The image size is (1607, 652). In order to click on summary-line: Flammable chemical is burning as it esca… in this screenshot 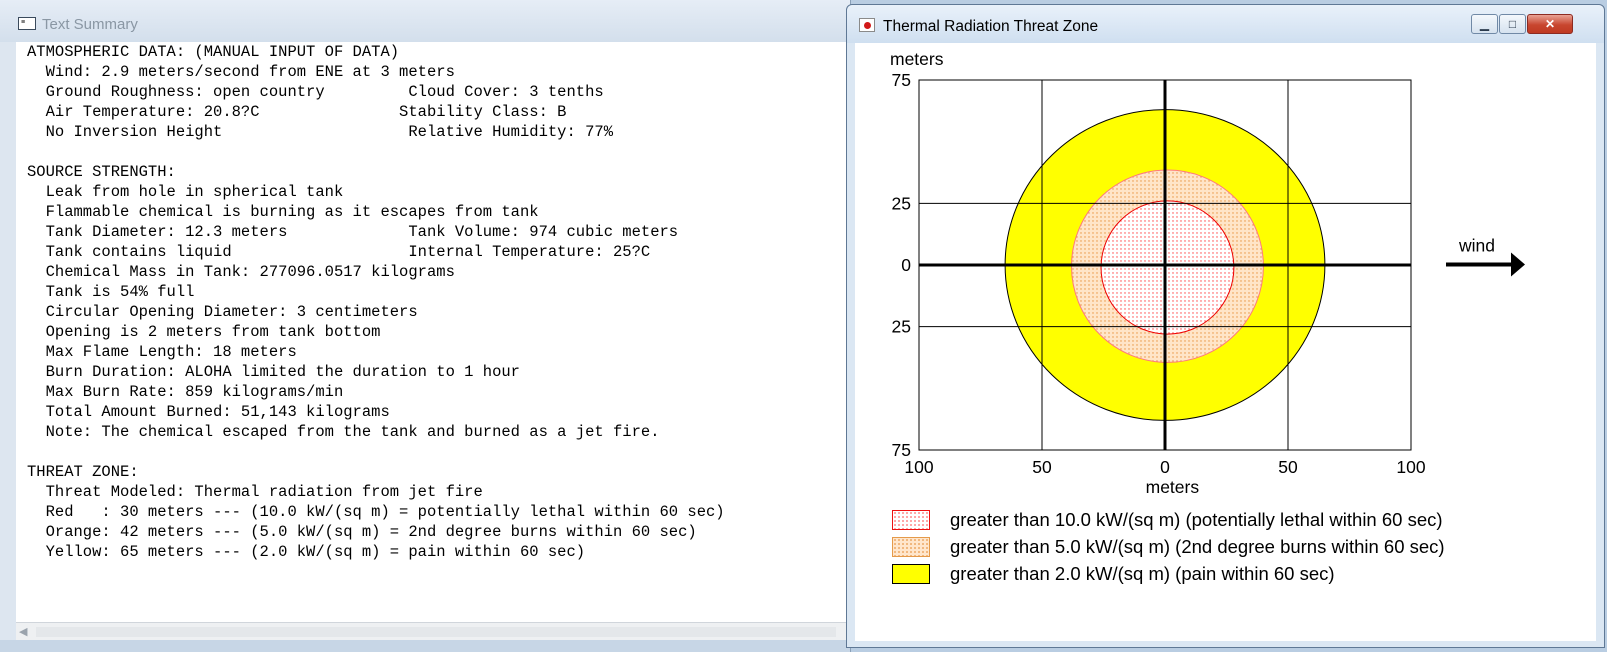, I will do `click(283, 212)`.